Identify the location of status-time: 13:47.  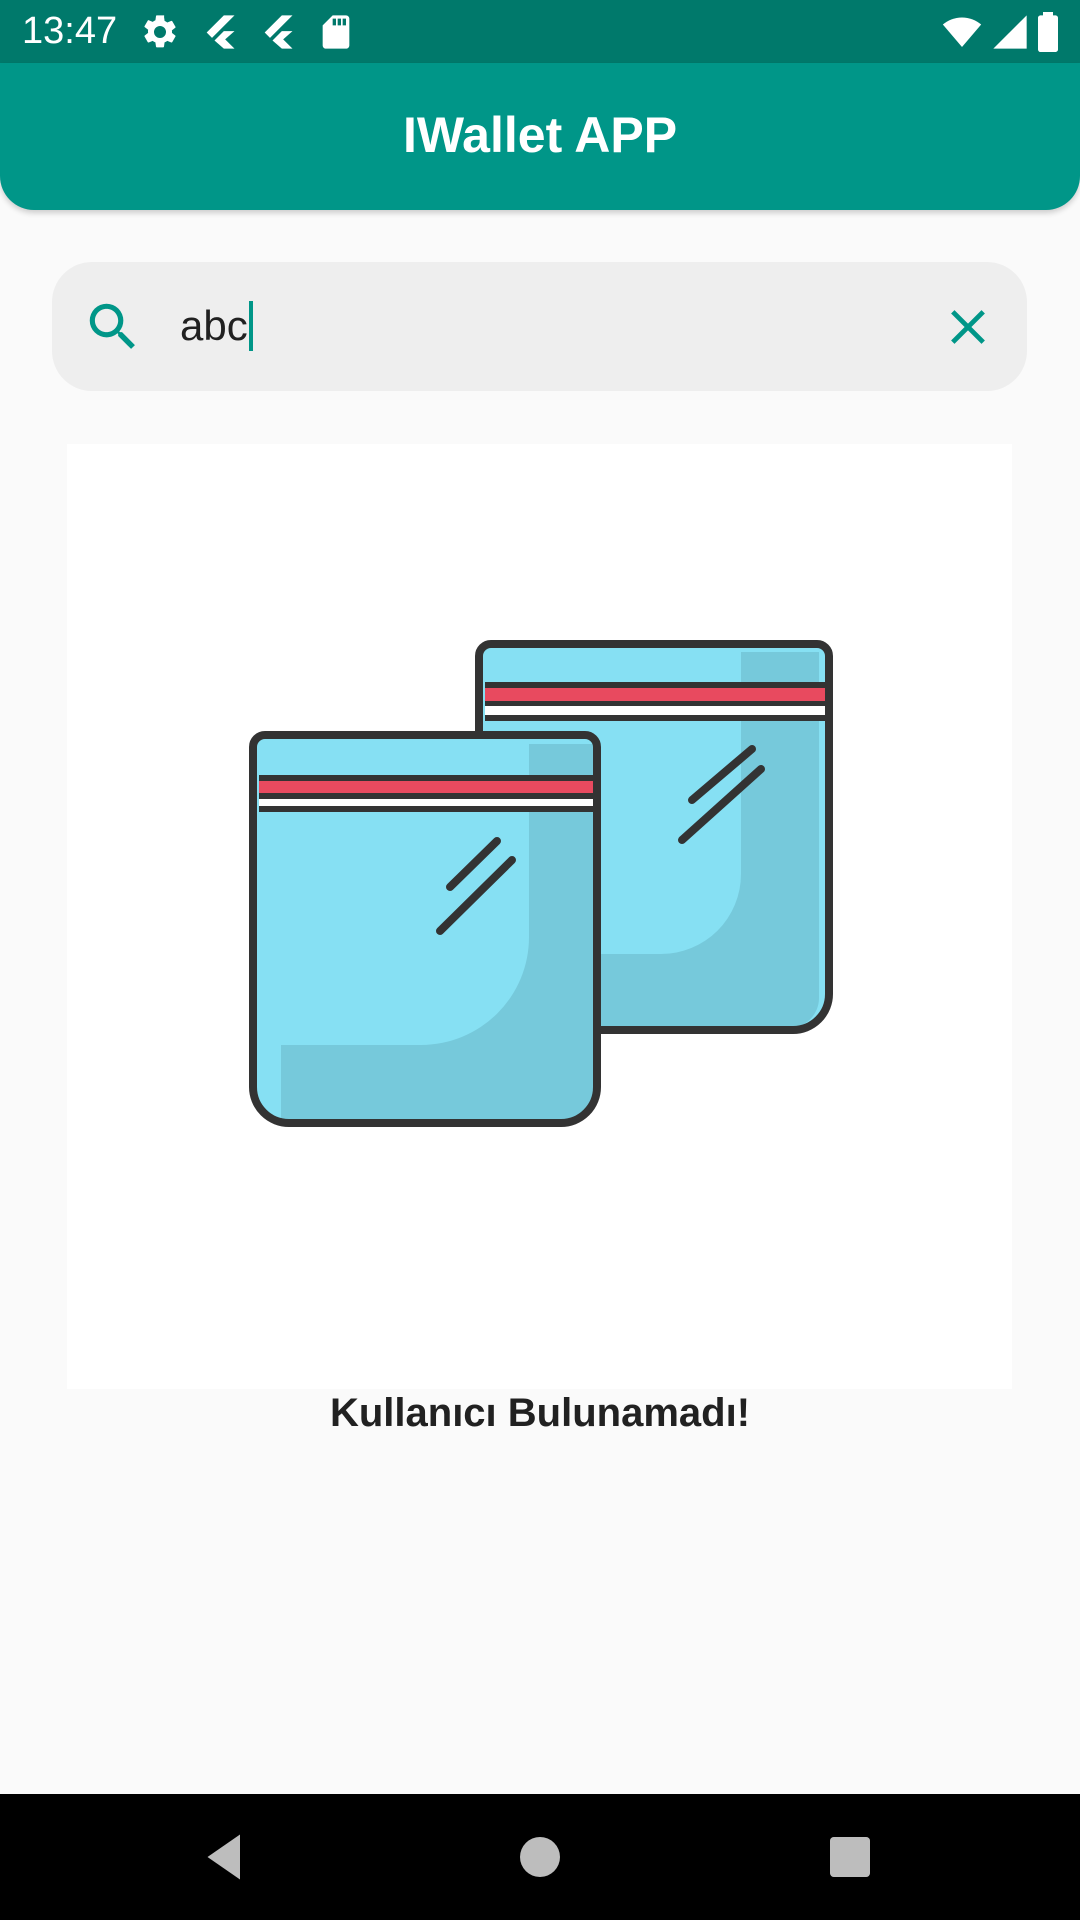
(70, 31).